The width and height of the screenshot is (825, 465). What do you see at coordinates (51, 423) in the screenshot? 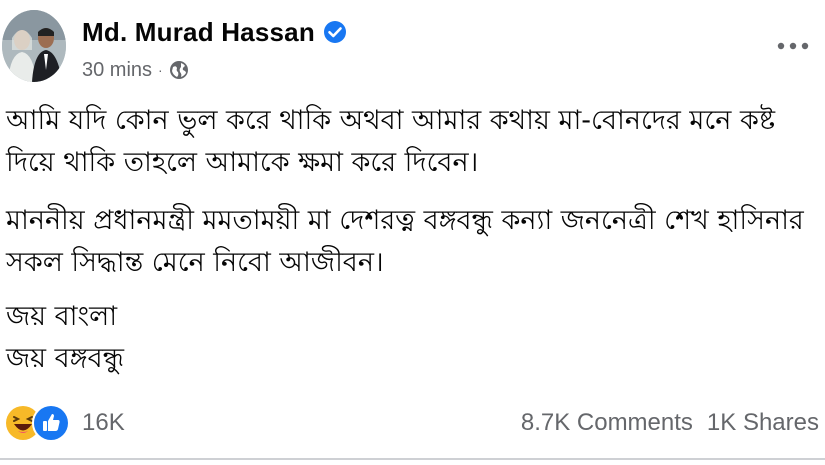
I see `like-icon` at bounding box center [51, 423].